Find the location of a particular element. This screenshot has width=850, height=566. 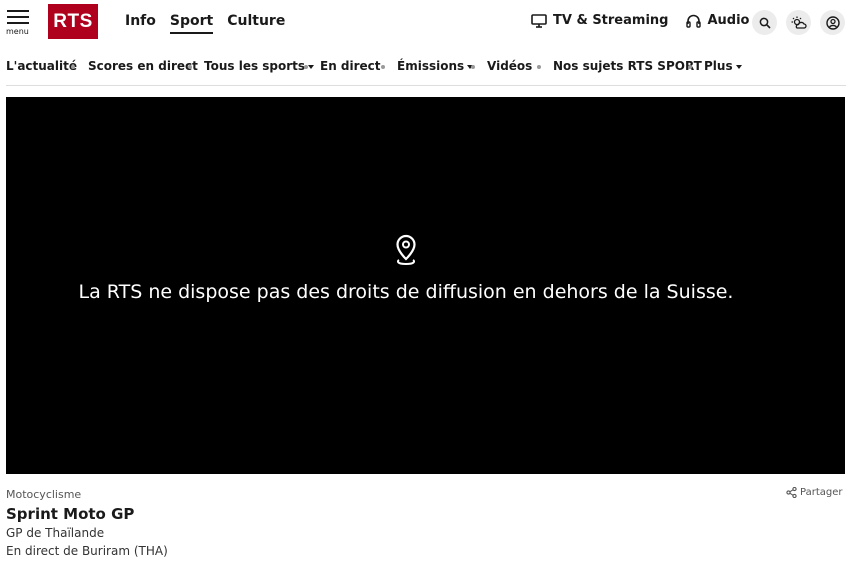

subnav-item-en-direct: En direct is located at coordinates (350, 66).